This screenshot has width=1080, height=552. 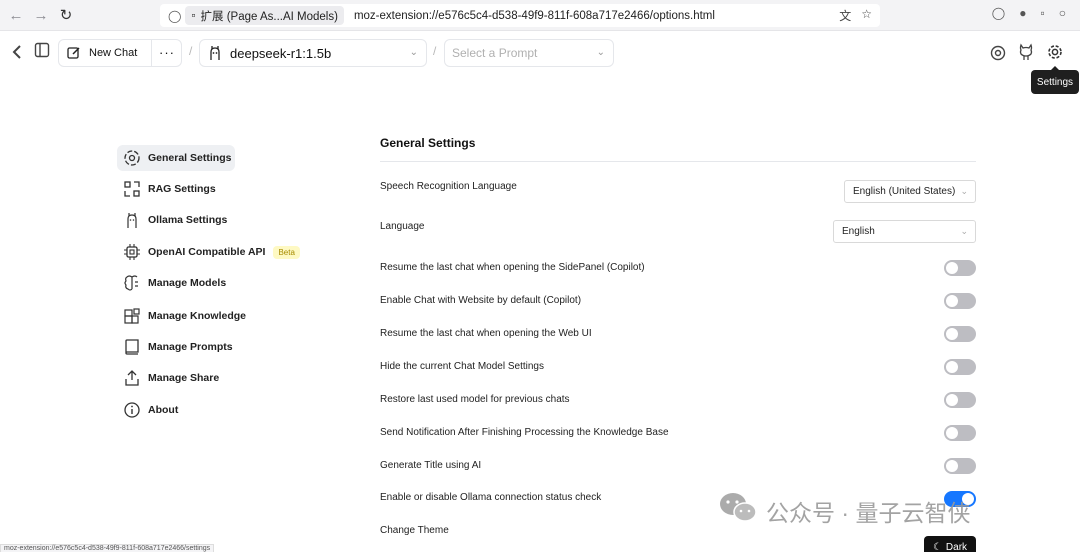 I want to click on sidebar-item-manage-prompts: Manage Prompts, so click(x=175, y=347).